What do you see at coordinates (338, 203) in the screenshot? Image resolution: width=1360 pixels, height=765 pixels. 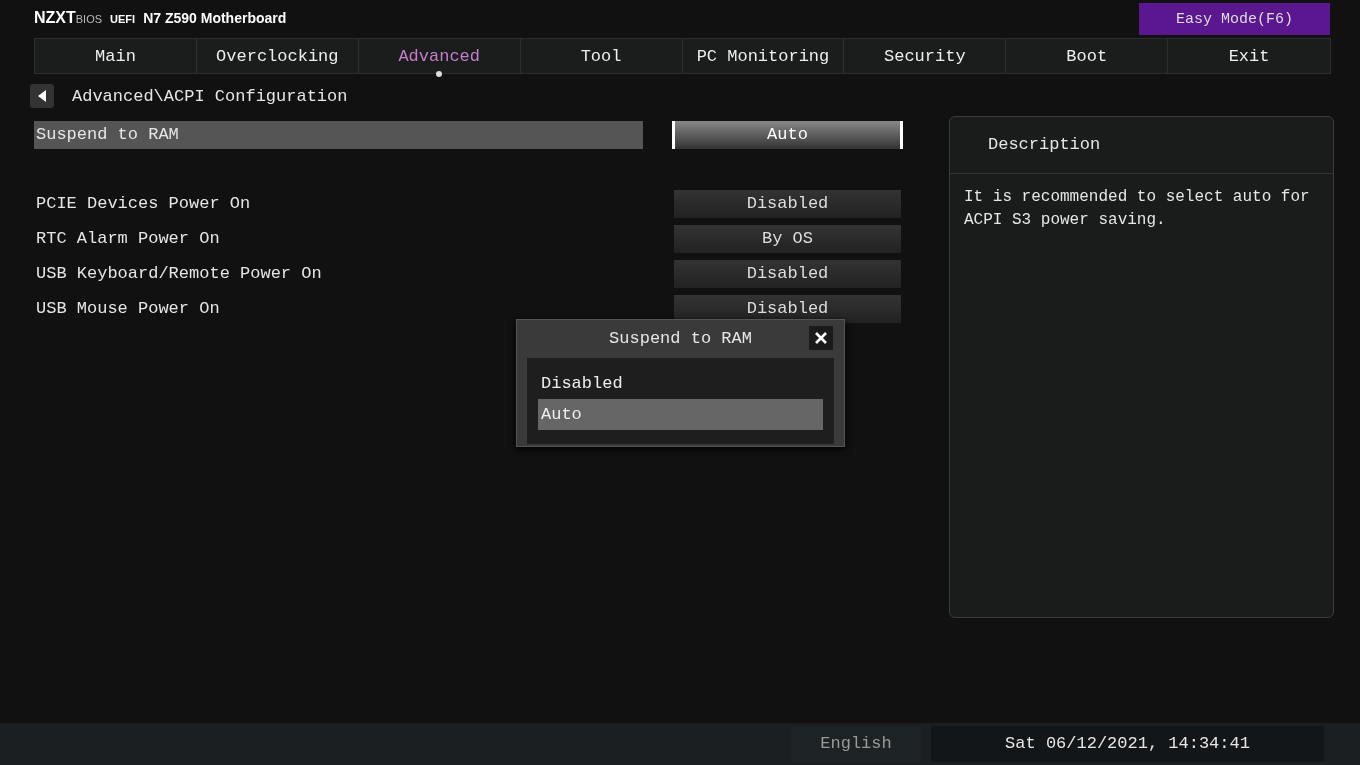 I see `setting-label: PCIE Devices Power On` at bounding box center [338, 203].